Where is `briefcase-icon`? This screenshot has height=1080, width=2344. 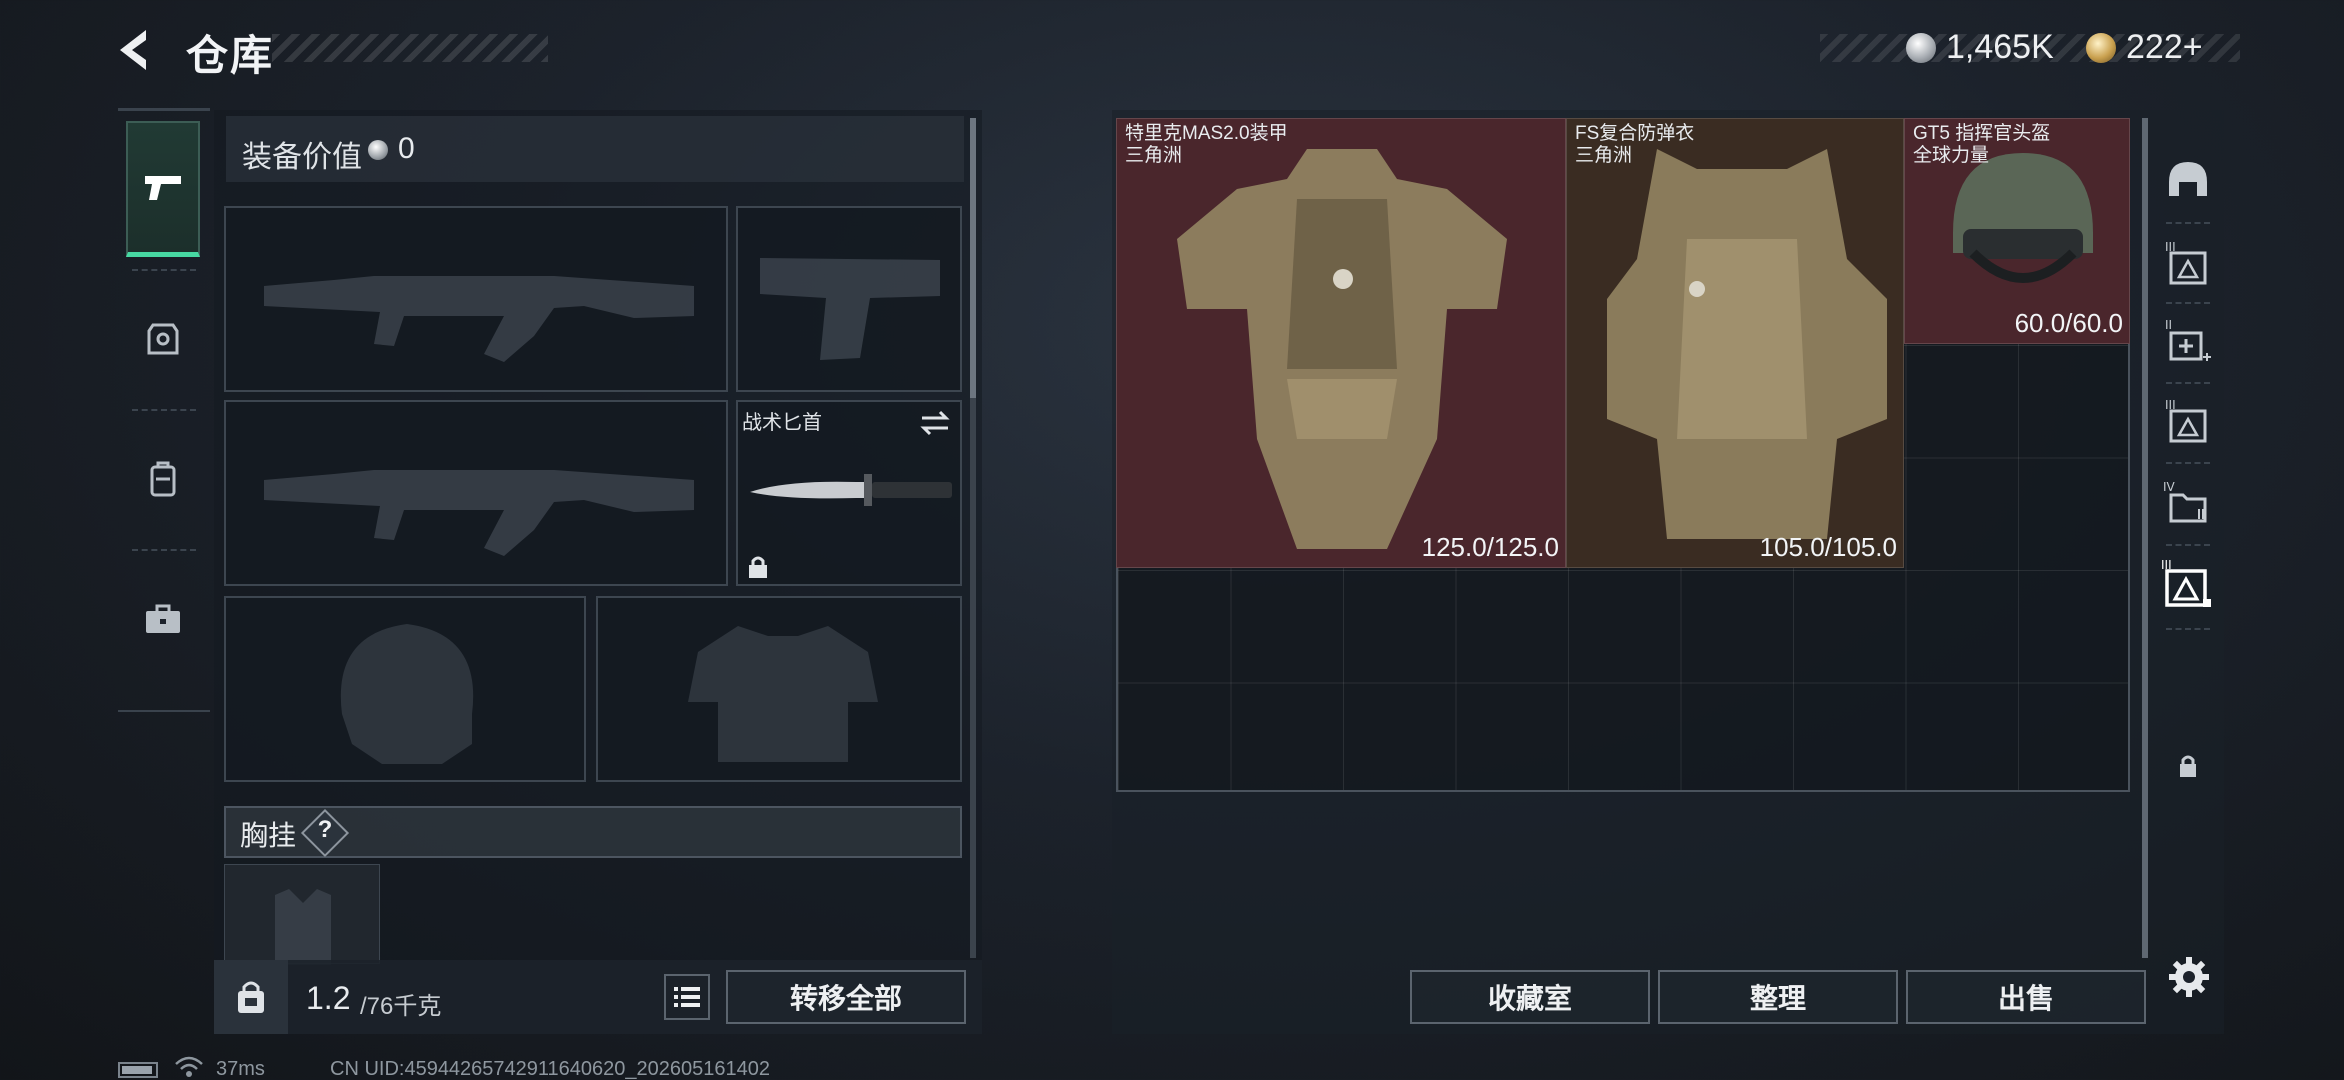 briefcase-icon is located at coordinates (163, 618).